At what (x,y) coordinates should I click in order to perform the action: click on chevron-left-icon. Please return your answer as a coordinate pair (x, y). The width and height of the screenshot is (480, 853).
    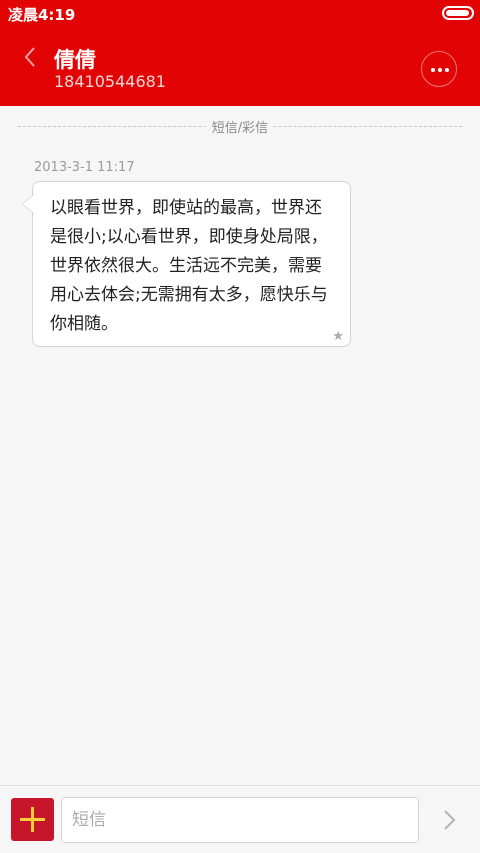
    Looking at the image, I should click on (29, 57).